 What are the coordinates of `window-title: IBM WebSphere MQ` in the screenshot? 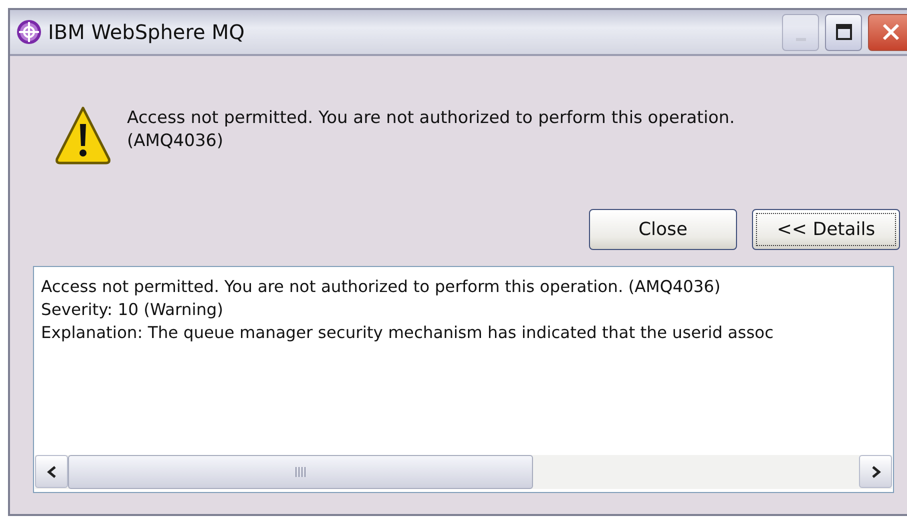 It's located at (147, 32).